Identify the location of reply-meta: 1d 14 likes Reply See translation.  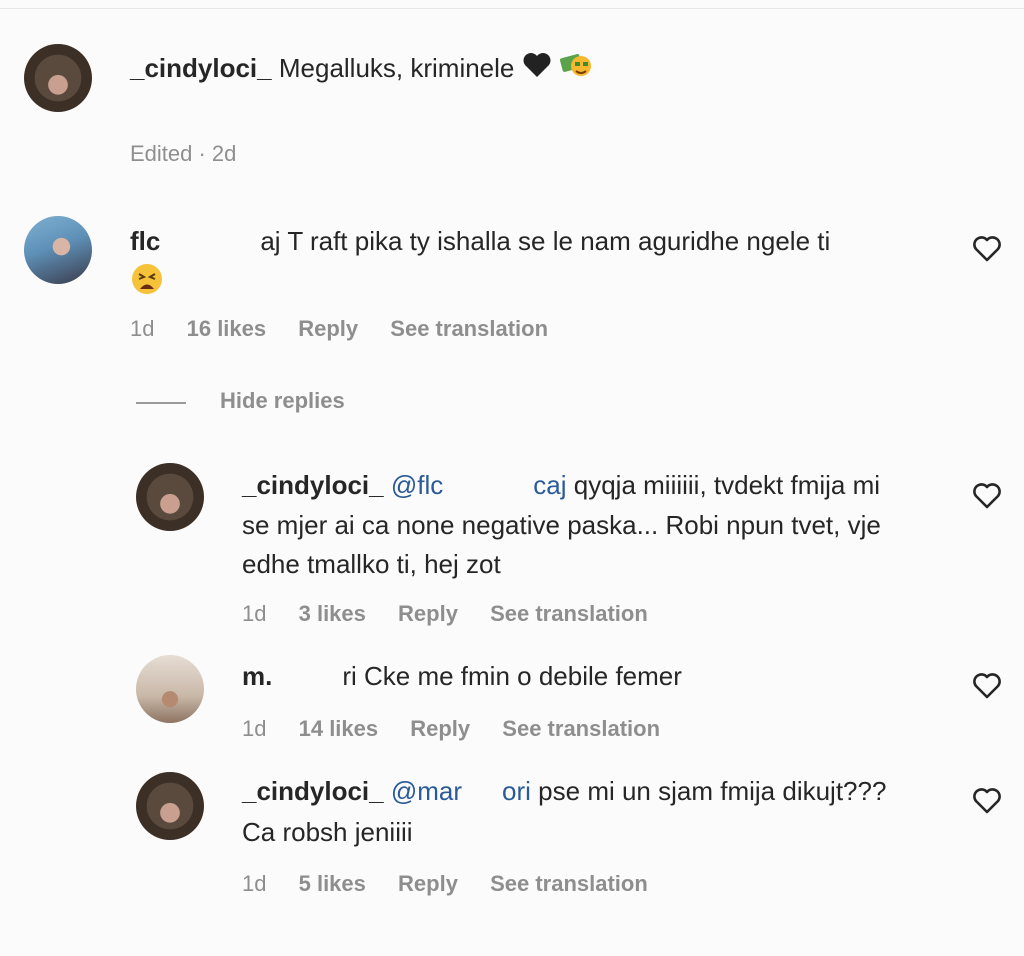
(464, 729).